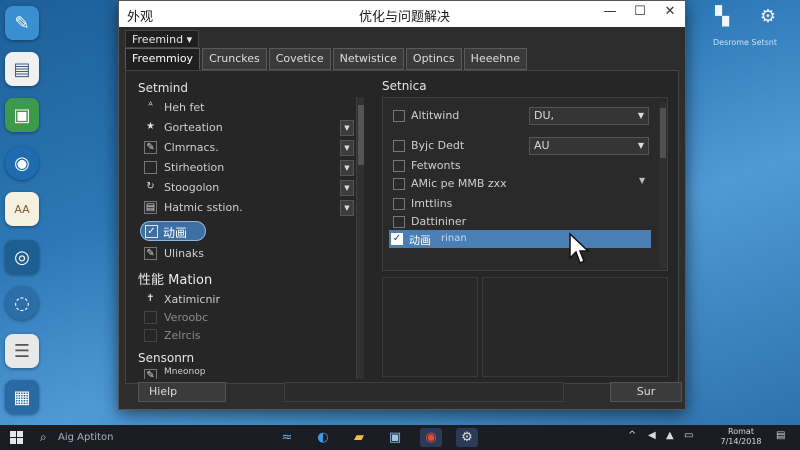 The image size is (800, 450). I want to click on notification-icon: ▤, so click(780, 435).